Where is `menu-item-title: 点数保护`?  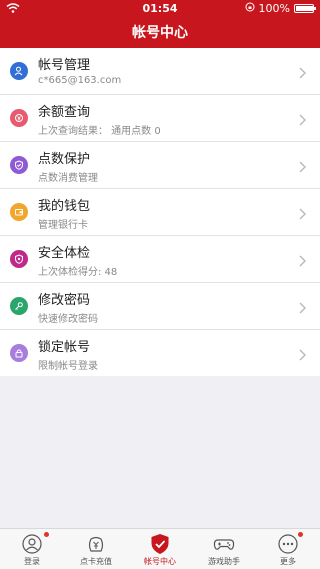 menu-item-title: 点数保护 is located at coordinates (64, 159).